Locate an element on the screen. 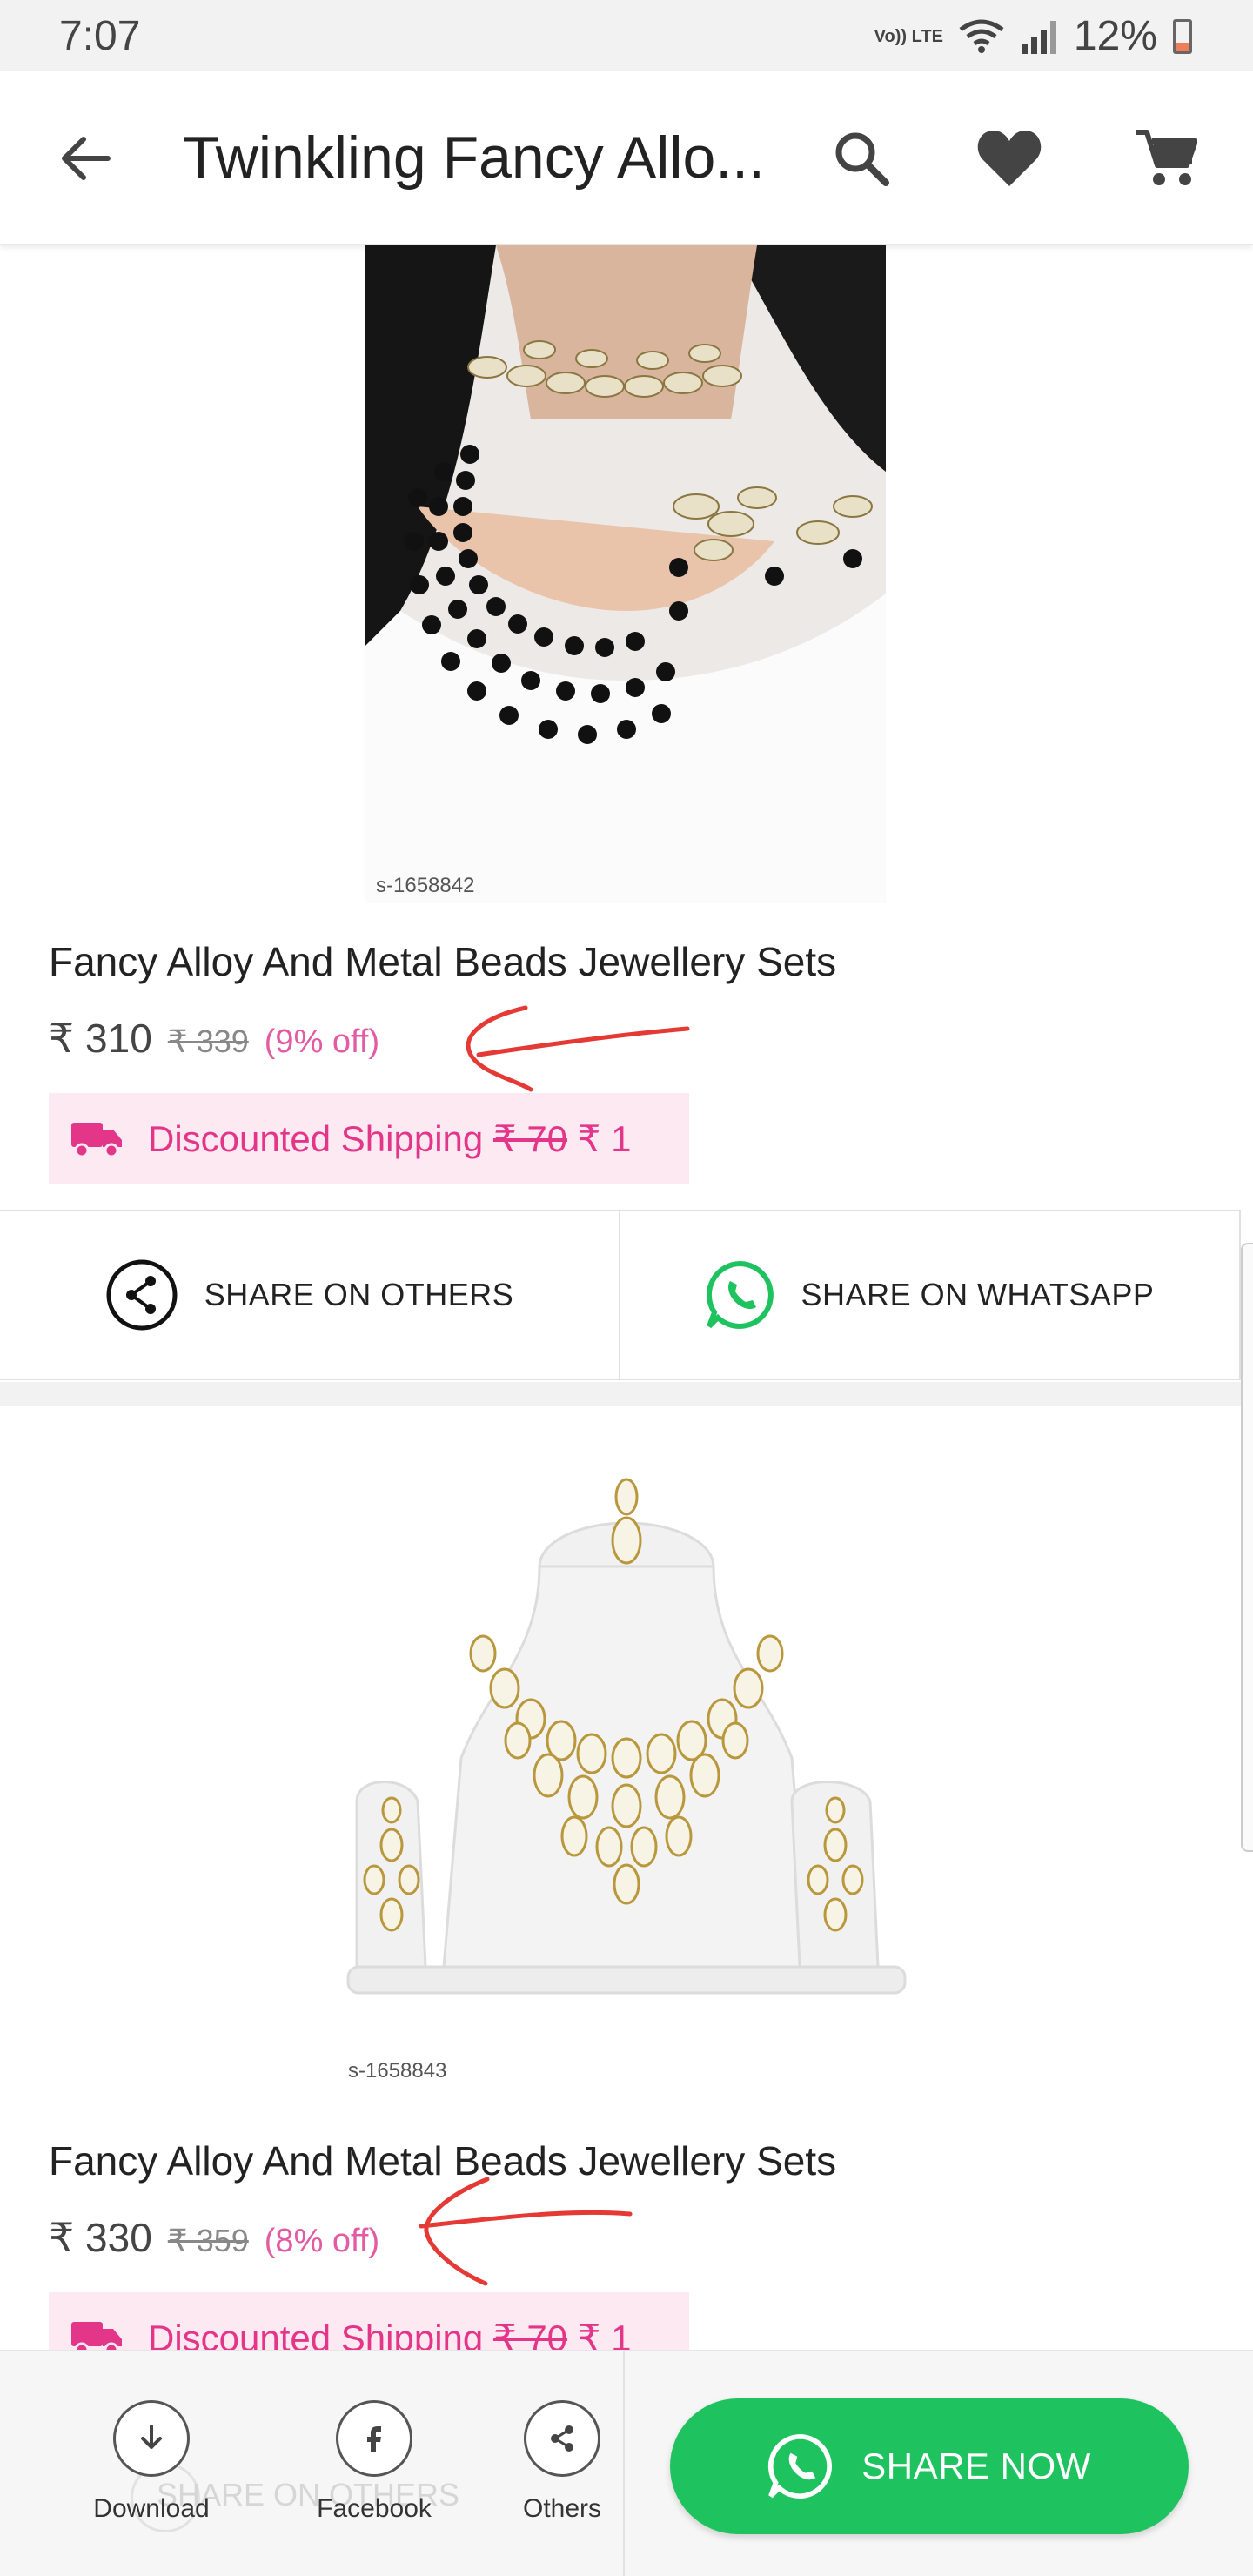  card-divider is located at coordinates (626, 1394).